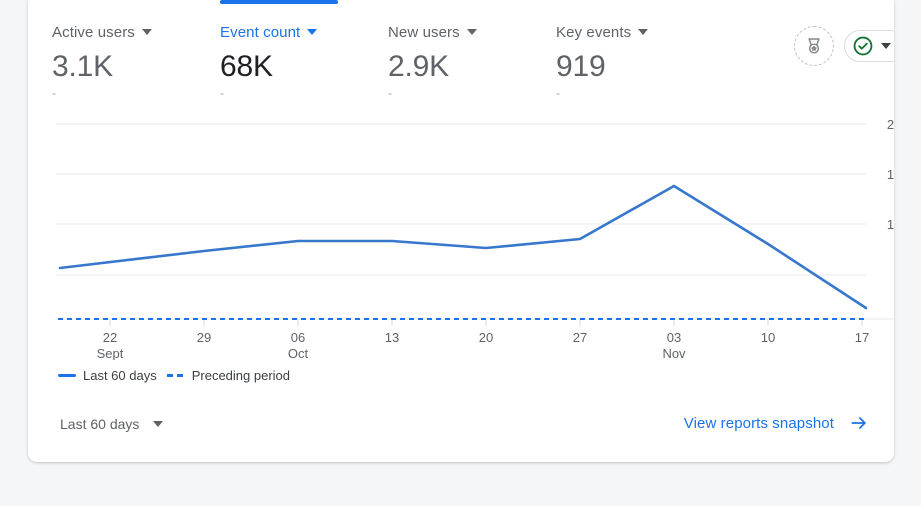 This screenshot has height=506, width=921. What do you see at coordinates (418, 66) in the screenshot?
I see `metric-value: 2.9K` at bounding box center [418, 66].